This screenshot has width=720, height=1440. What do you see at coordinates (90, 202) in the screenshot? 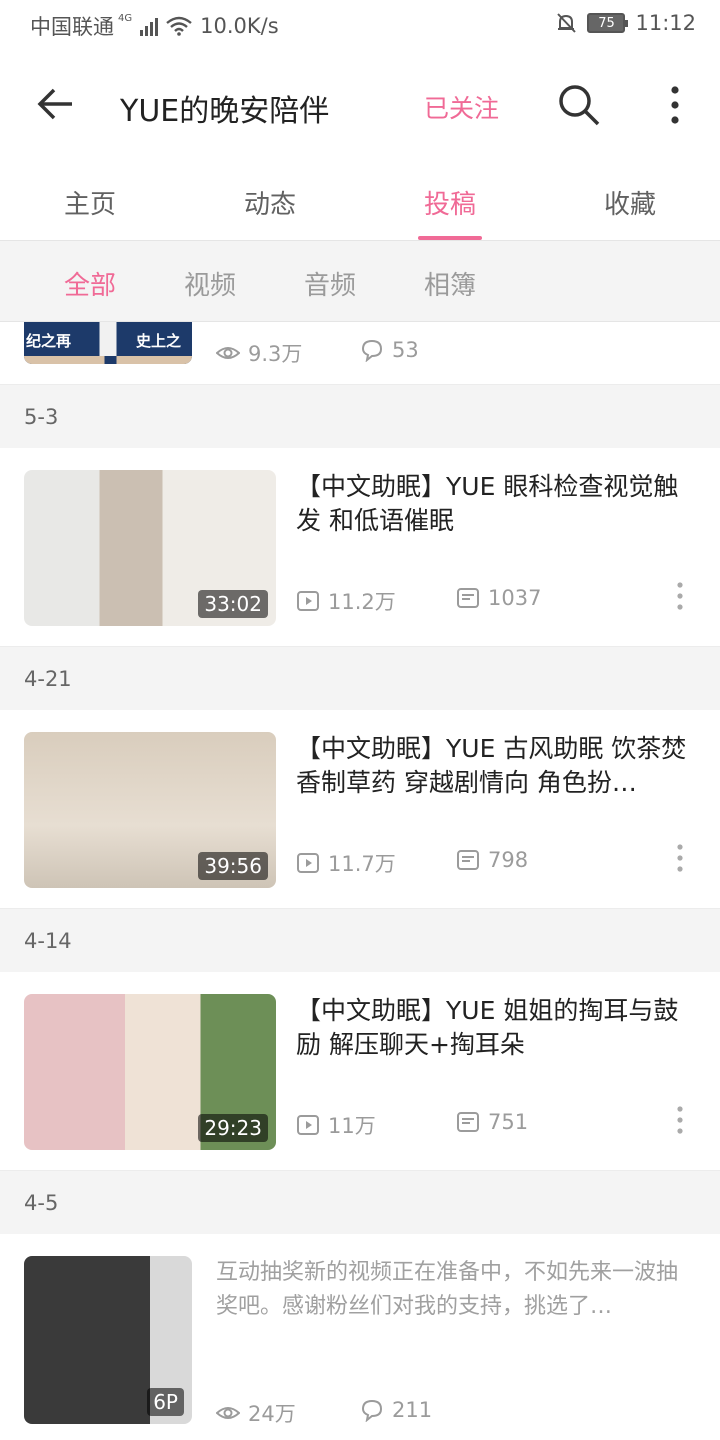
I see `tab-home: 主页` at bounding box center [90, 202].